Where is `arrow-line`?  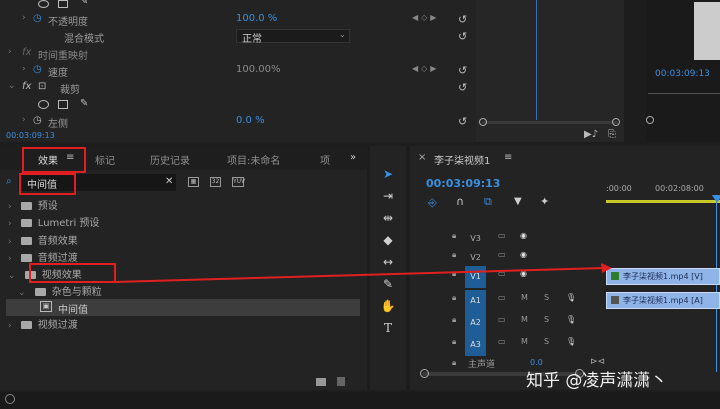 arrow-line is located at coordinates (360, 275).